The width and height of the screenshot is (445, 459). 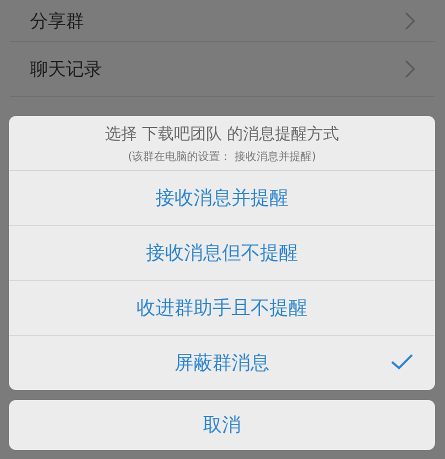 What do you see at coordinates (222, 156) in the screenshot?
I see `dialog-subtitle: (该群在电脑的设置： 接收消息并提醒)` at bounding box center [222, 156].